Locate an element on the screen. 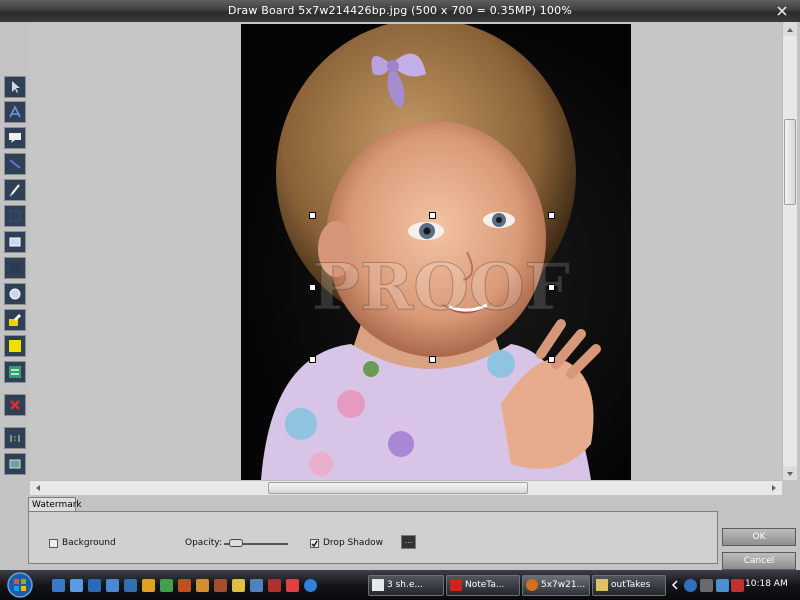  quicklaunch-bridge-icon is located at coordinates (184, 585).